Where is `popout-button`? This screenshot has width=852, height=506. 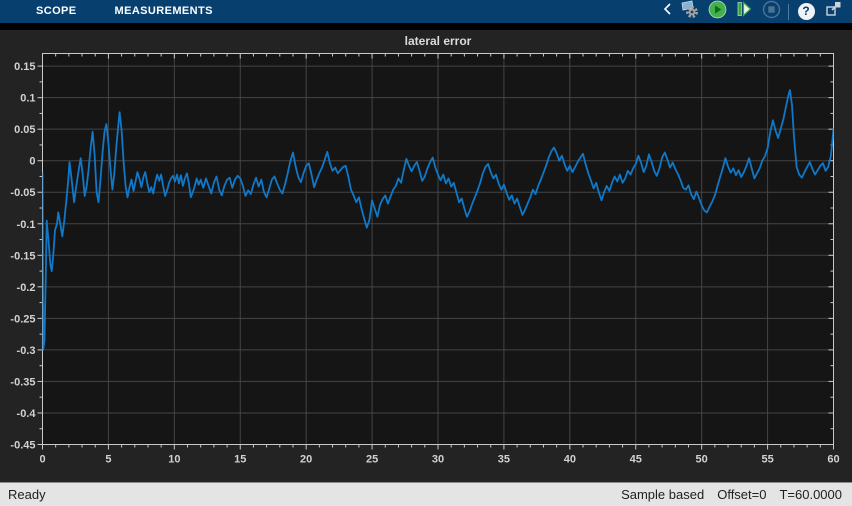 popout-button is located at coordinates (833, 12).